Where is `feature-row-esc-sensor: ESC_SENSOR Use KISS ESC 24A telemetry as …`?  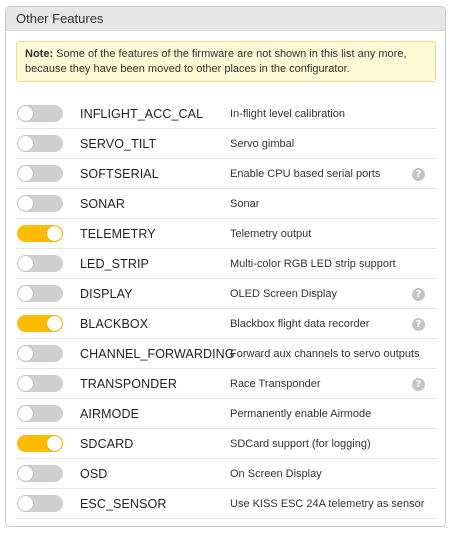 feature-row-esc-sensor: ESC_SENSOR Use KISS ESC 24A telemetry as … is located at coordinates (226, 504).